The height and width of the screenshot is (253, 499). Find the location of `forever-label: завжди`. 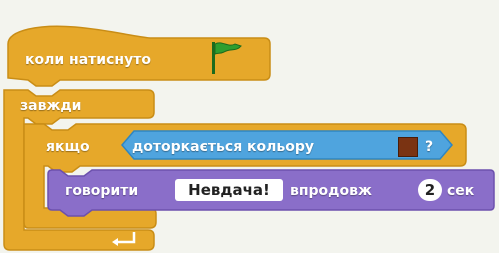

forever-label: завжди is located at coordinates (51, 106).